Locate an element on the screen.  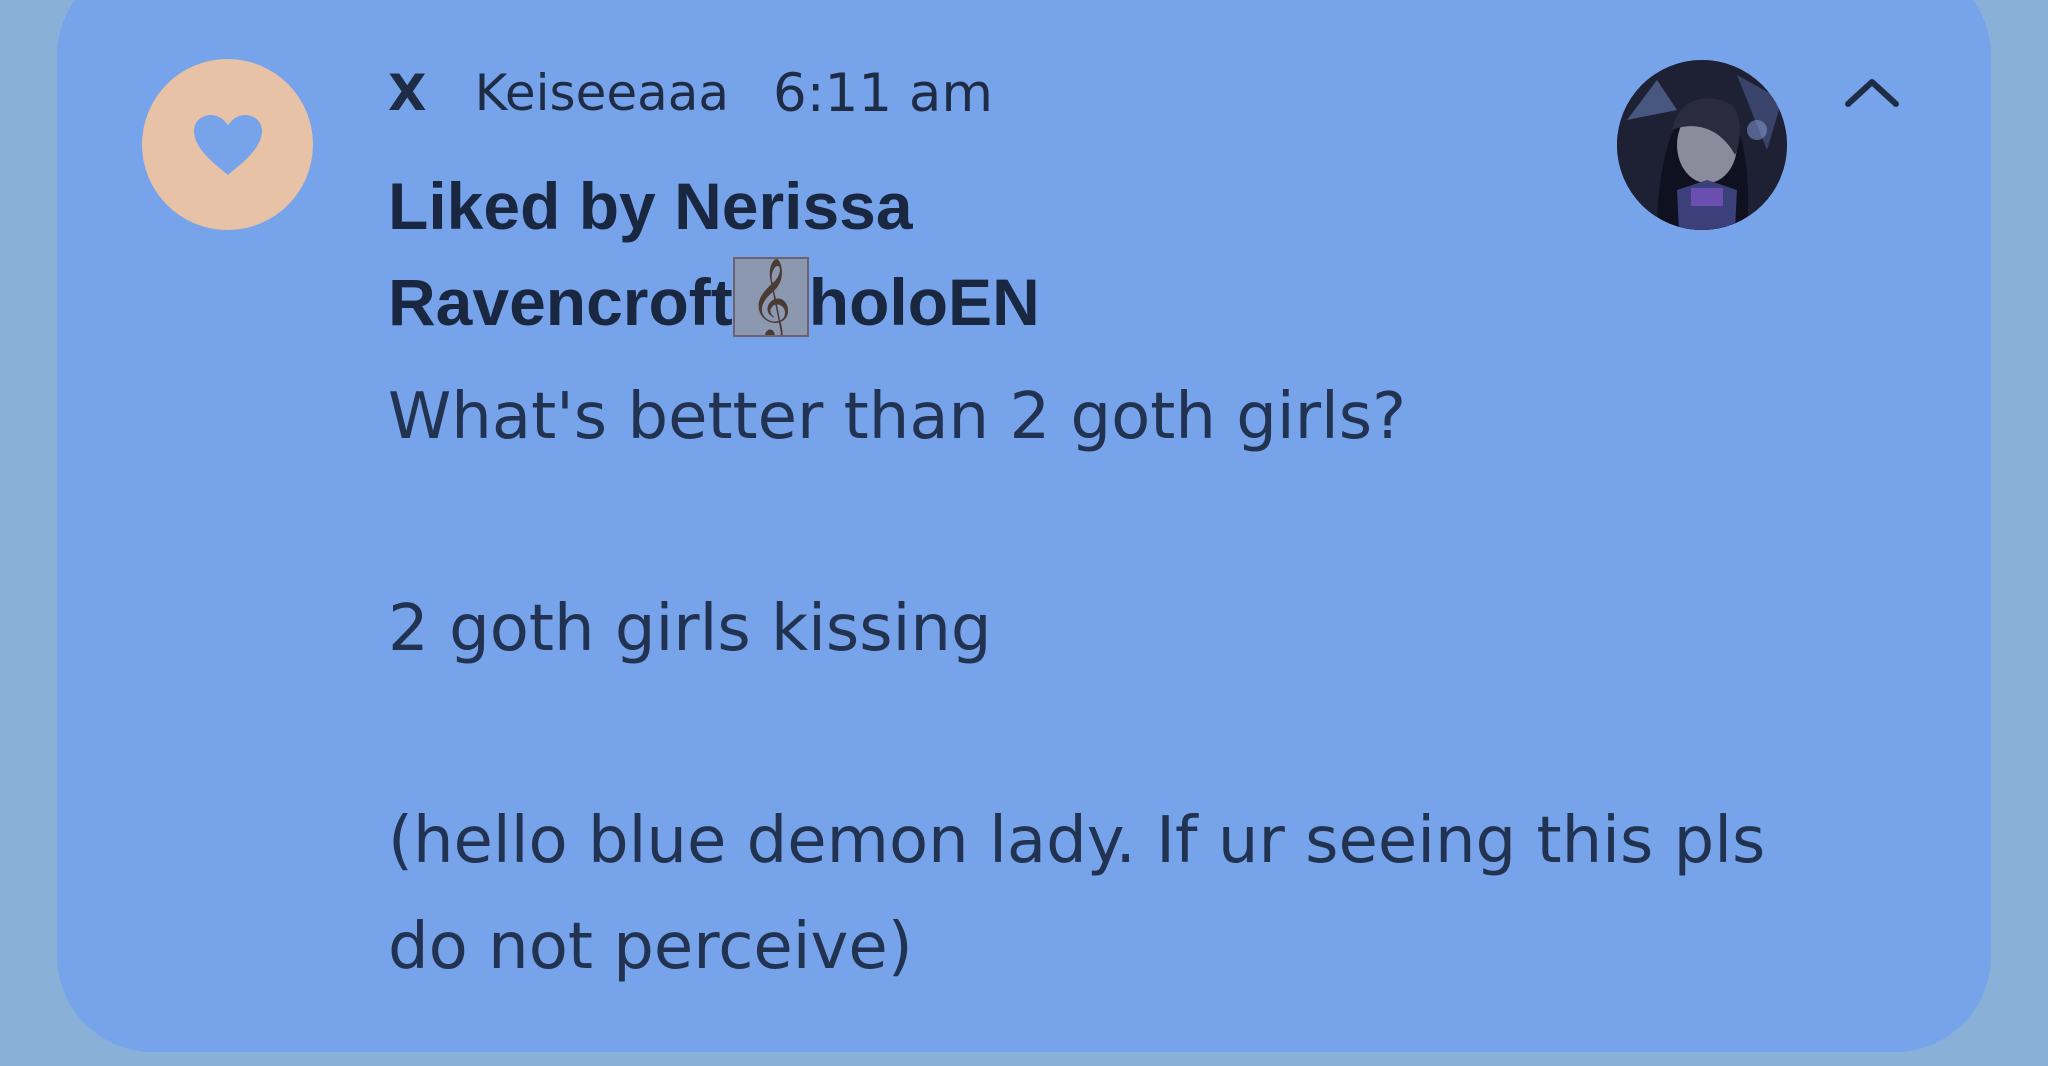
timestamp: 6:11 am is located at coordinates (883, 93).